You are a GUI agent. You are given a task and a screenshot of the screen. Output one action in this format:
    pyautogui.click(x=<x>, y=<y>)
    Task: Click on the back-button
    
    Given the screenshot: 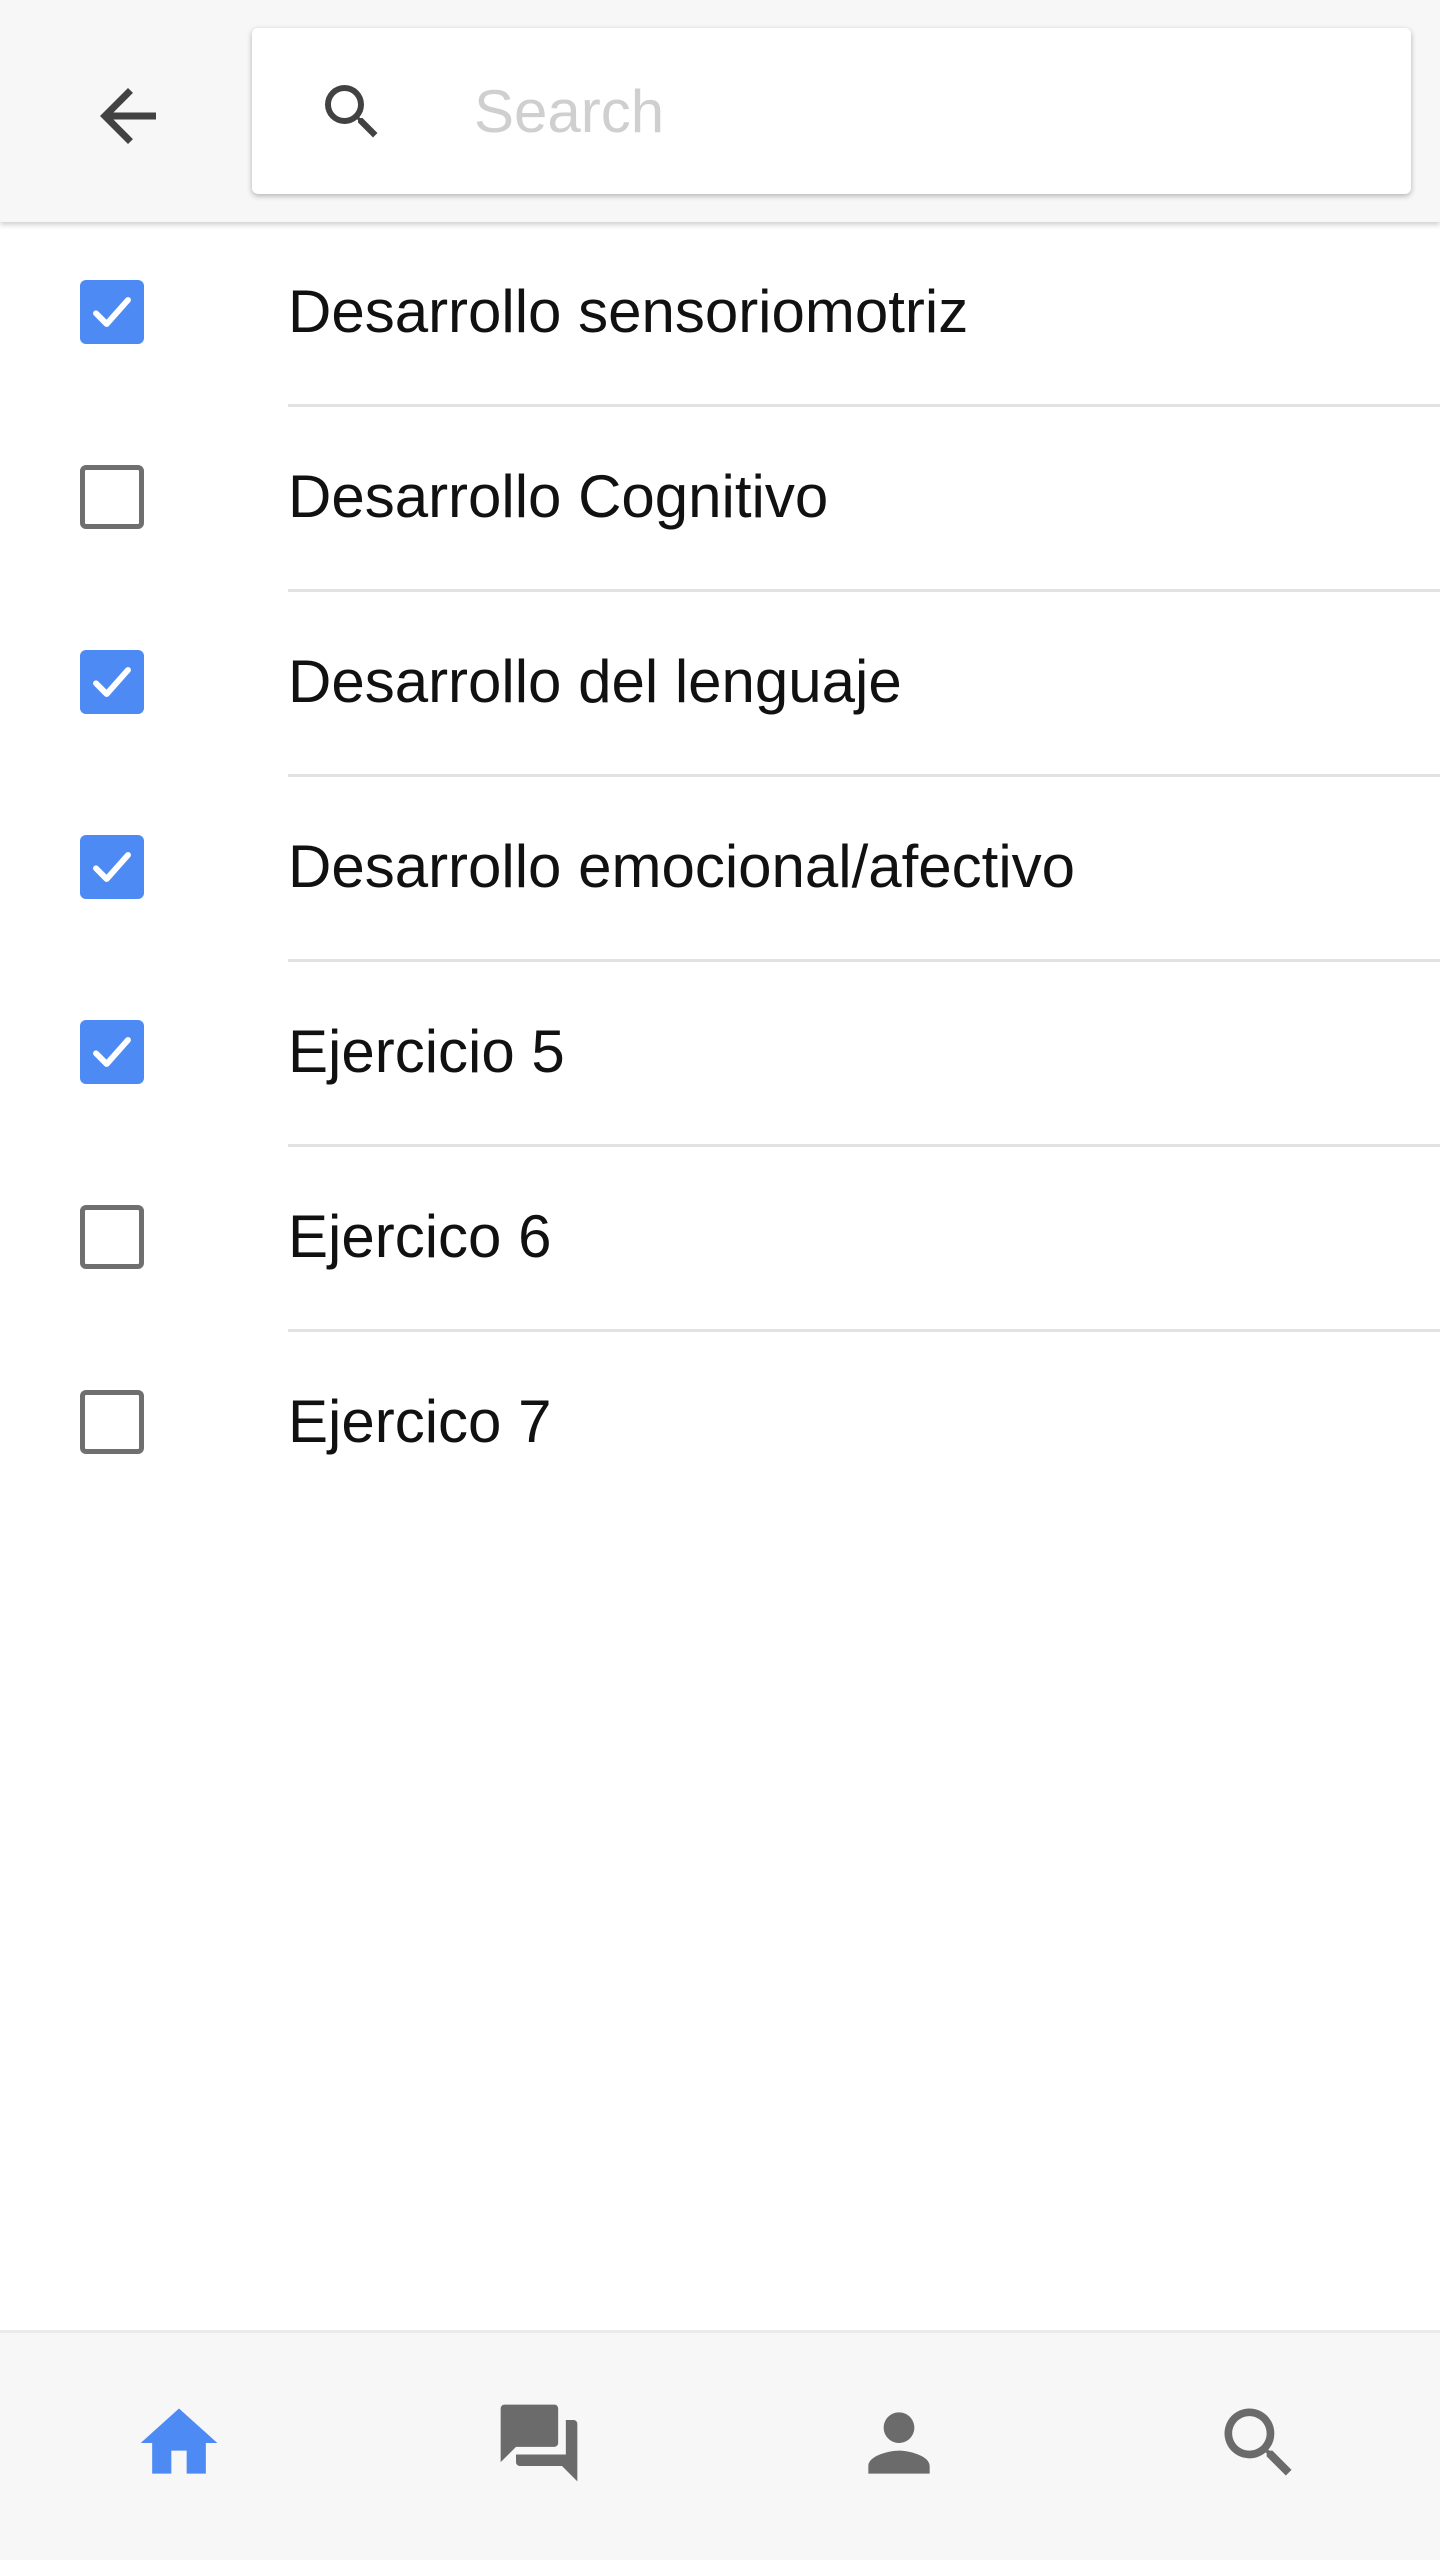 What is the action you would take?
    pyautogui.click(x=128, y=116)
    